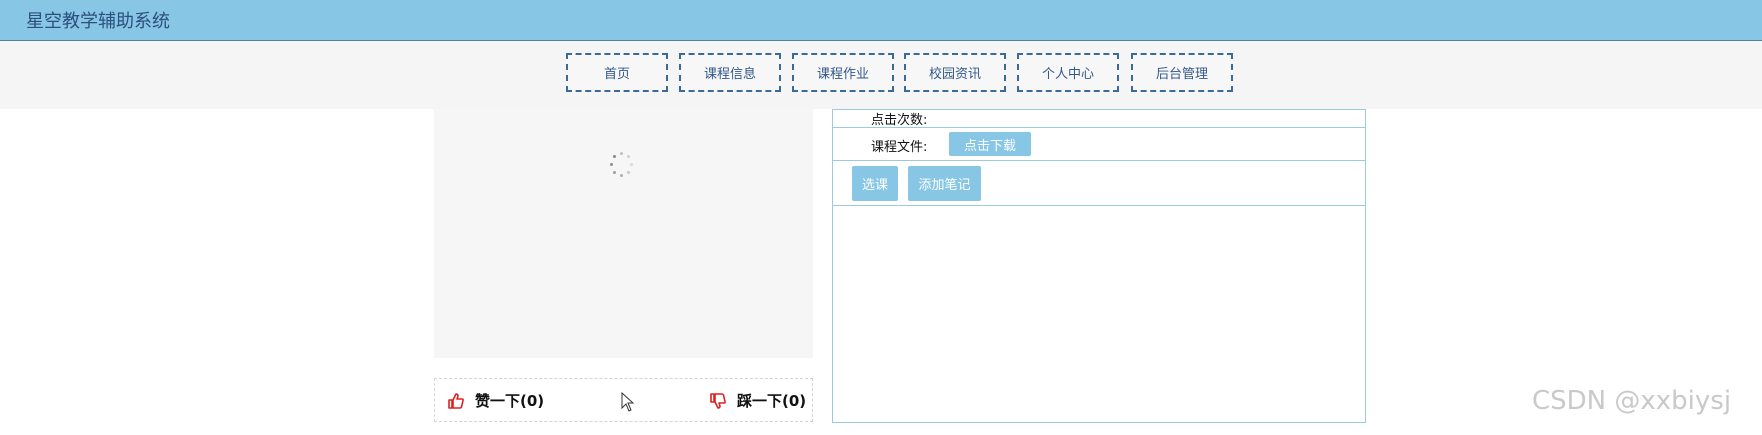 This screenshot has height=435, width=1762. Describe the element at coordinates (899, 147) in the screenshot. I see `file-label: 课程文件:` at that location.